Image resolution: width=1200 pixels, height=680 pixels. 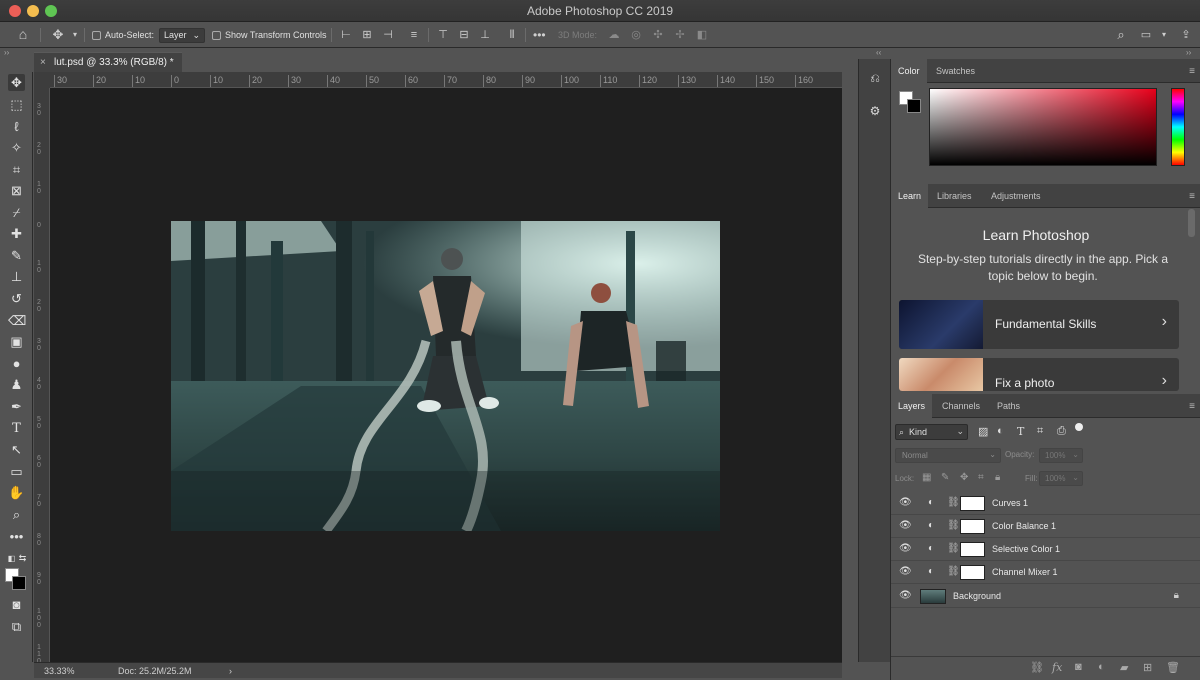 I want to click on screen-mode-icon: ⧉, so click(x=16, y=626).